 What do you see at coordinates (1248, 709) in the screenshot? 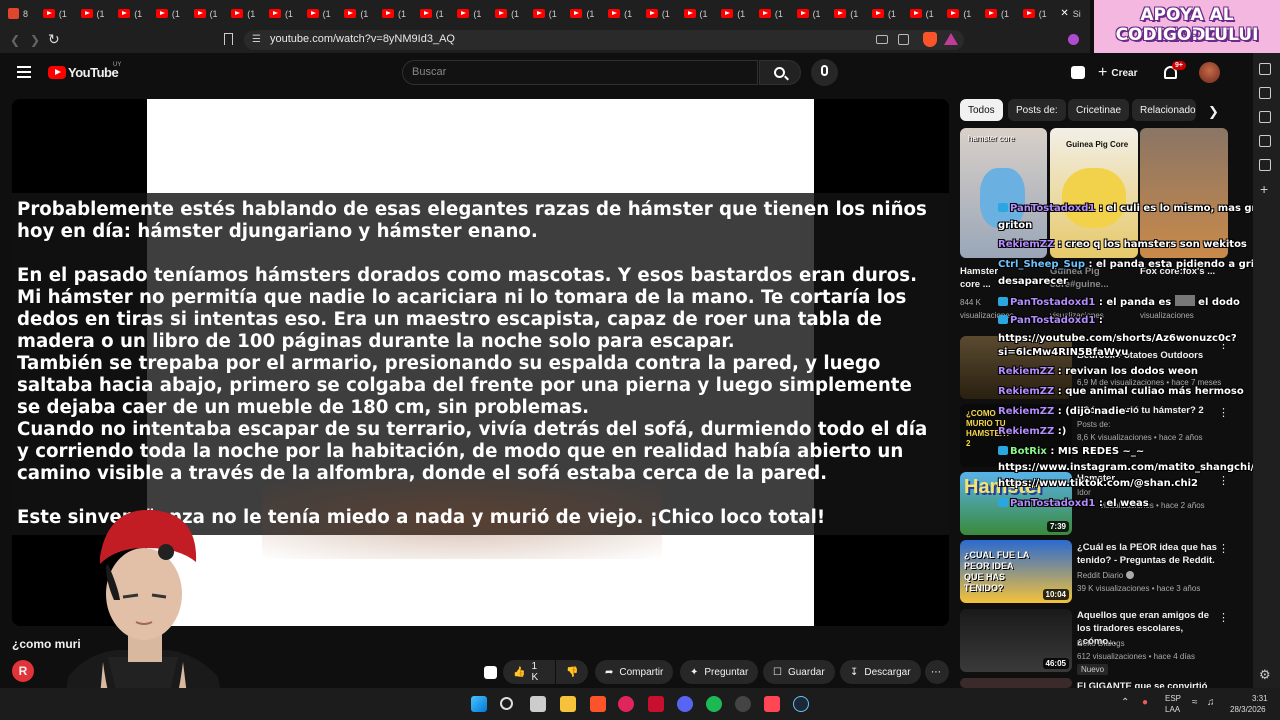
I see `clock-date: 28/3/2026` at bounding box center [1248, 709].